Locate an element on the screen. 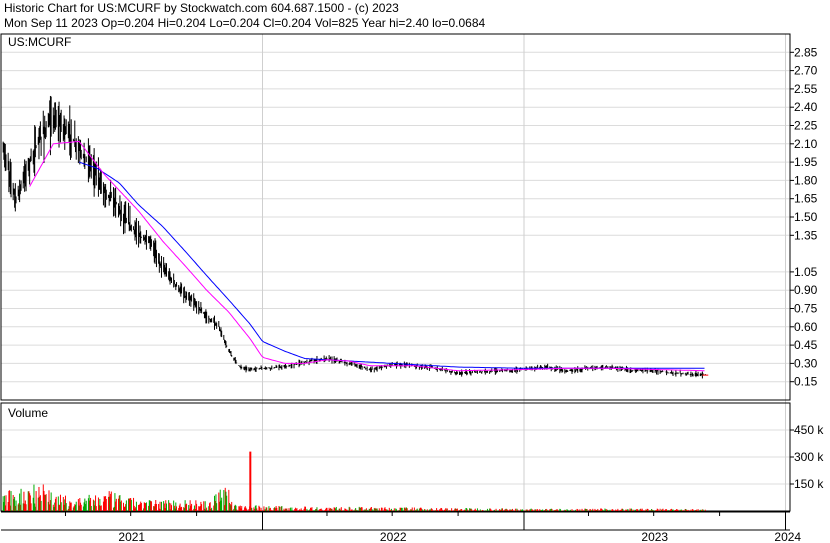 The height and width of the screenshot is (543, 830). price-tick-label: 1.80 is located at coordinates (806, 180).